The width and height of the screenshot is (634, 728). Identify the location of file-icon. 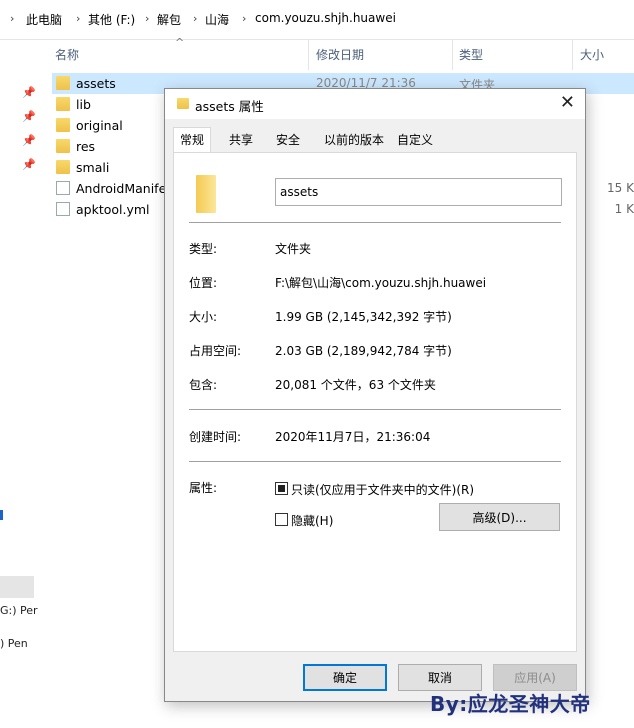
(63, 209).